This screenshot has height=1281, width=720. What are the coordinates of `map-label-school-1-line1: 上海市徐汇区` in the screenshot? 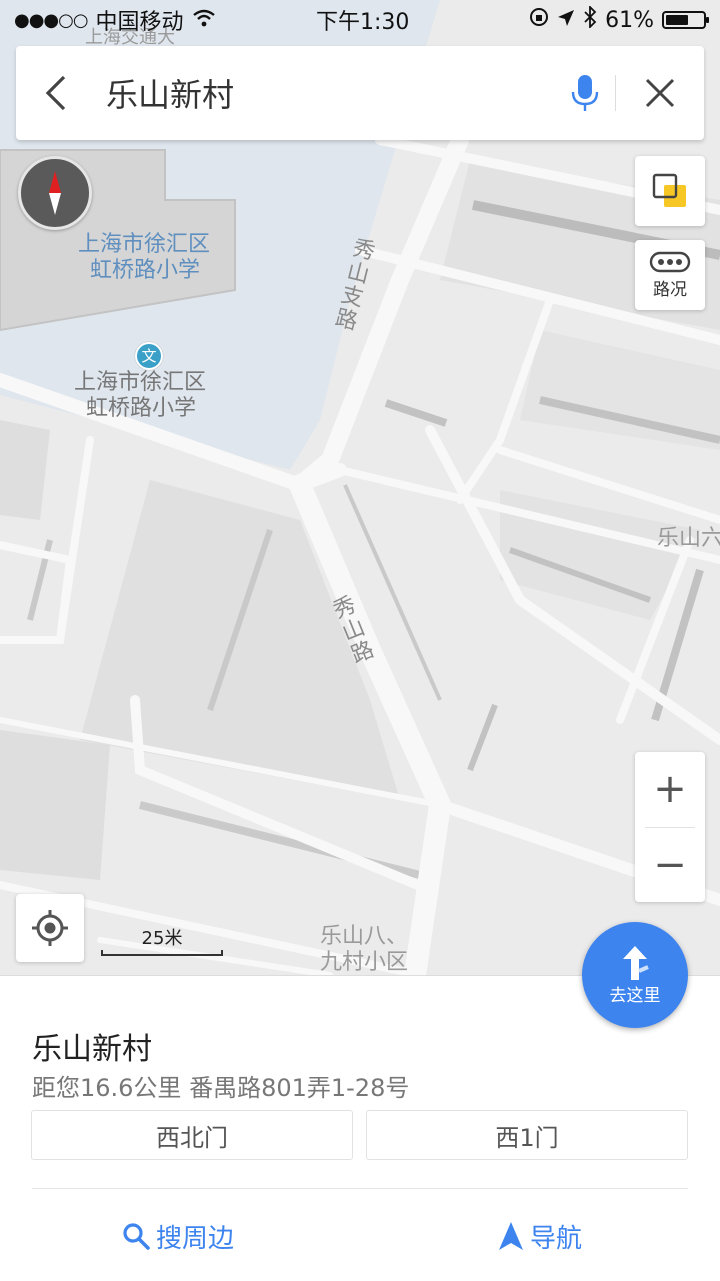 It's located at (144, 244).